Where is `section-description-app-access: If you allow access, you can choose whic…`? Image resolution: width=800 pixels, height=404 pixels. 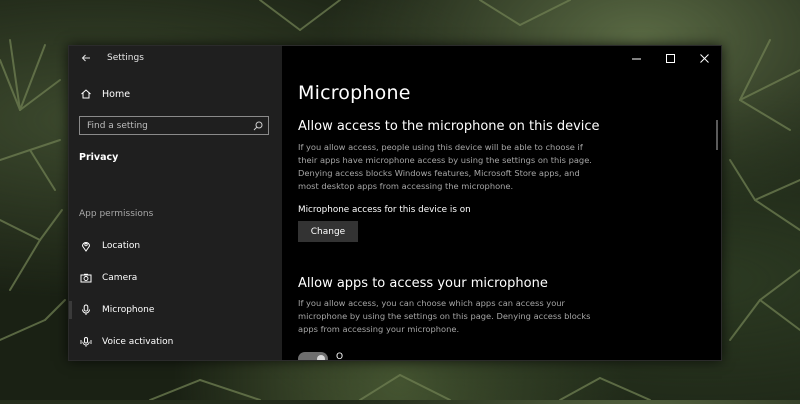 section-description-app-access: If you allow access, you can choose whic… is located at coordinates (444, 316).